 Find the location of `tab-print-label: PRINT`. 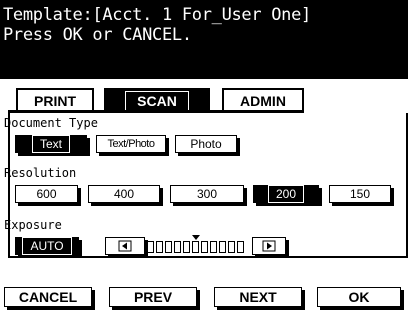

tab-print-label: PRINT is located at coordinates (55, 101).